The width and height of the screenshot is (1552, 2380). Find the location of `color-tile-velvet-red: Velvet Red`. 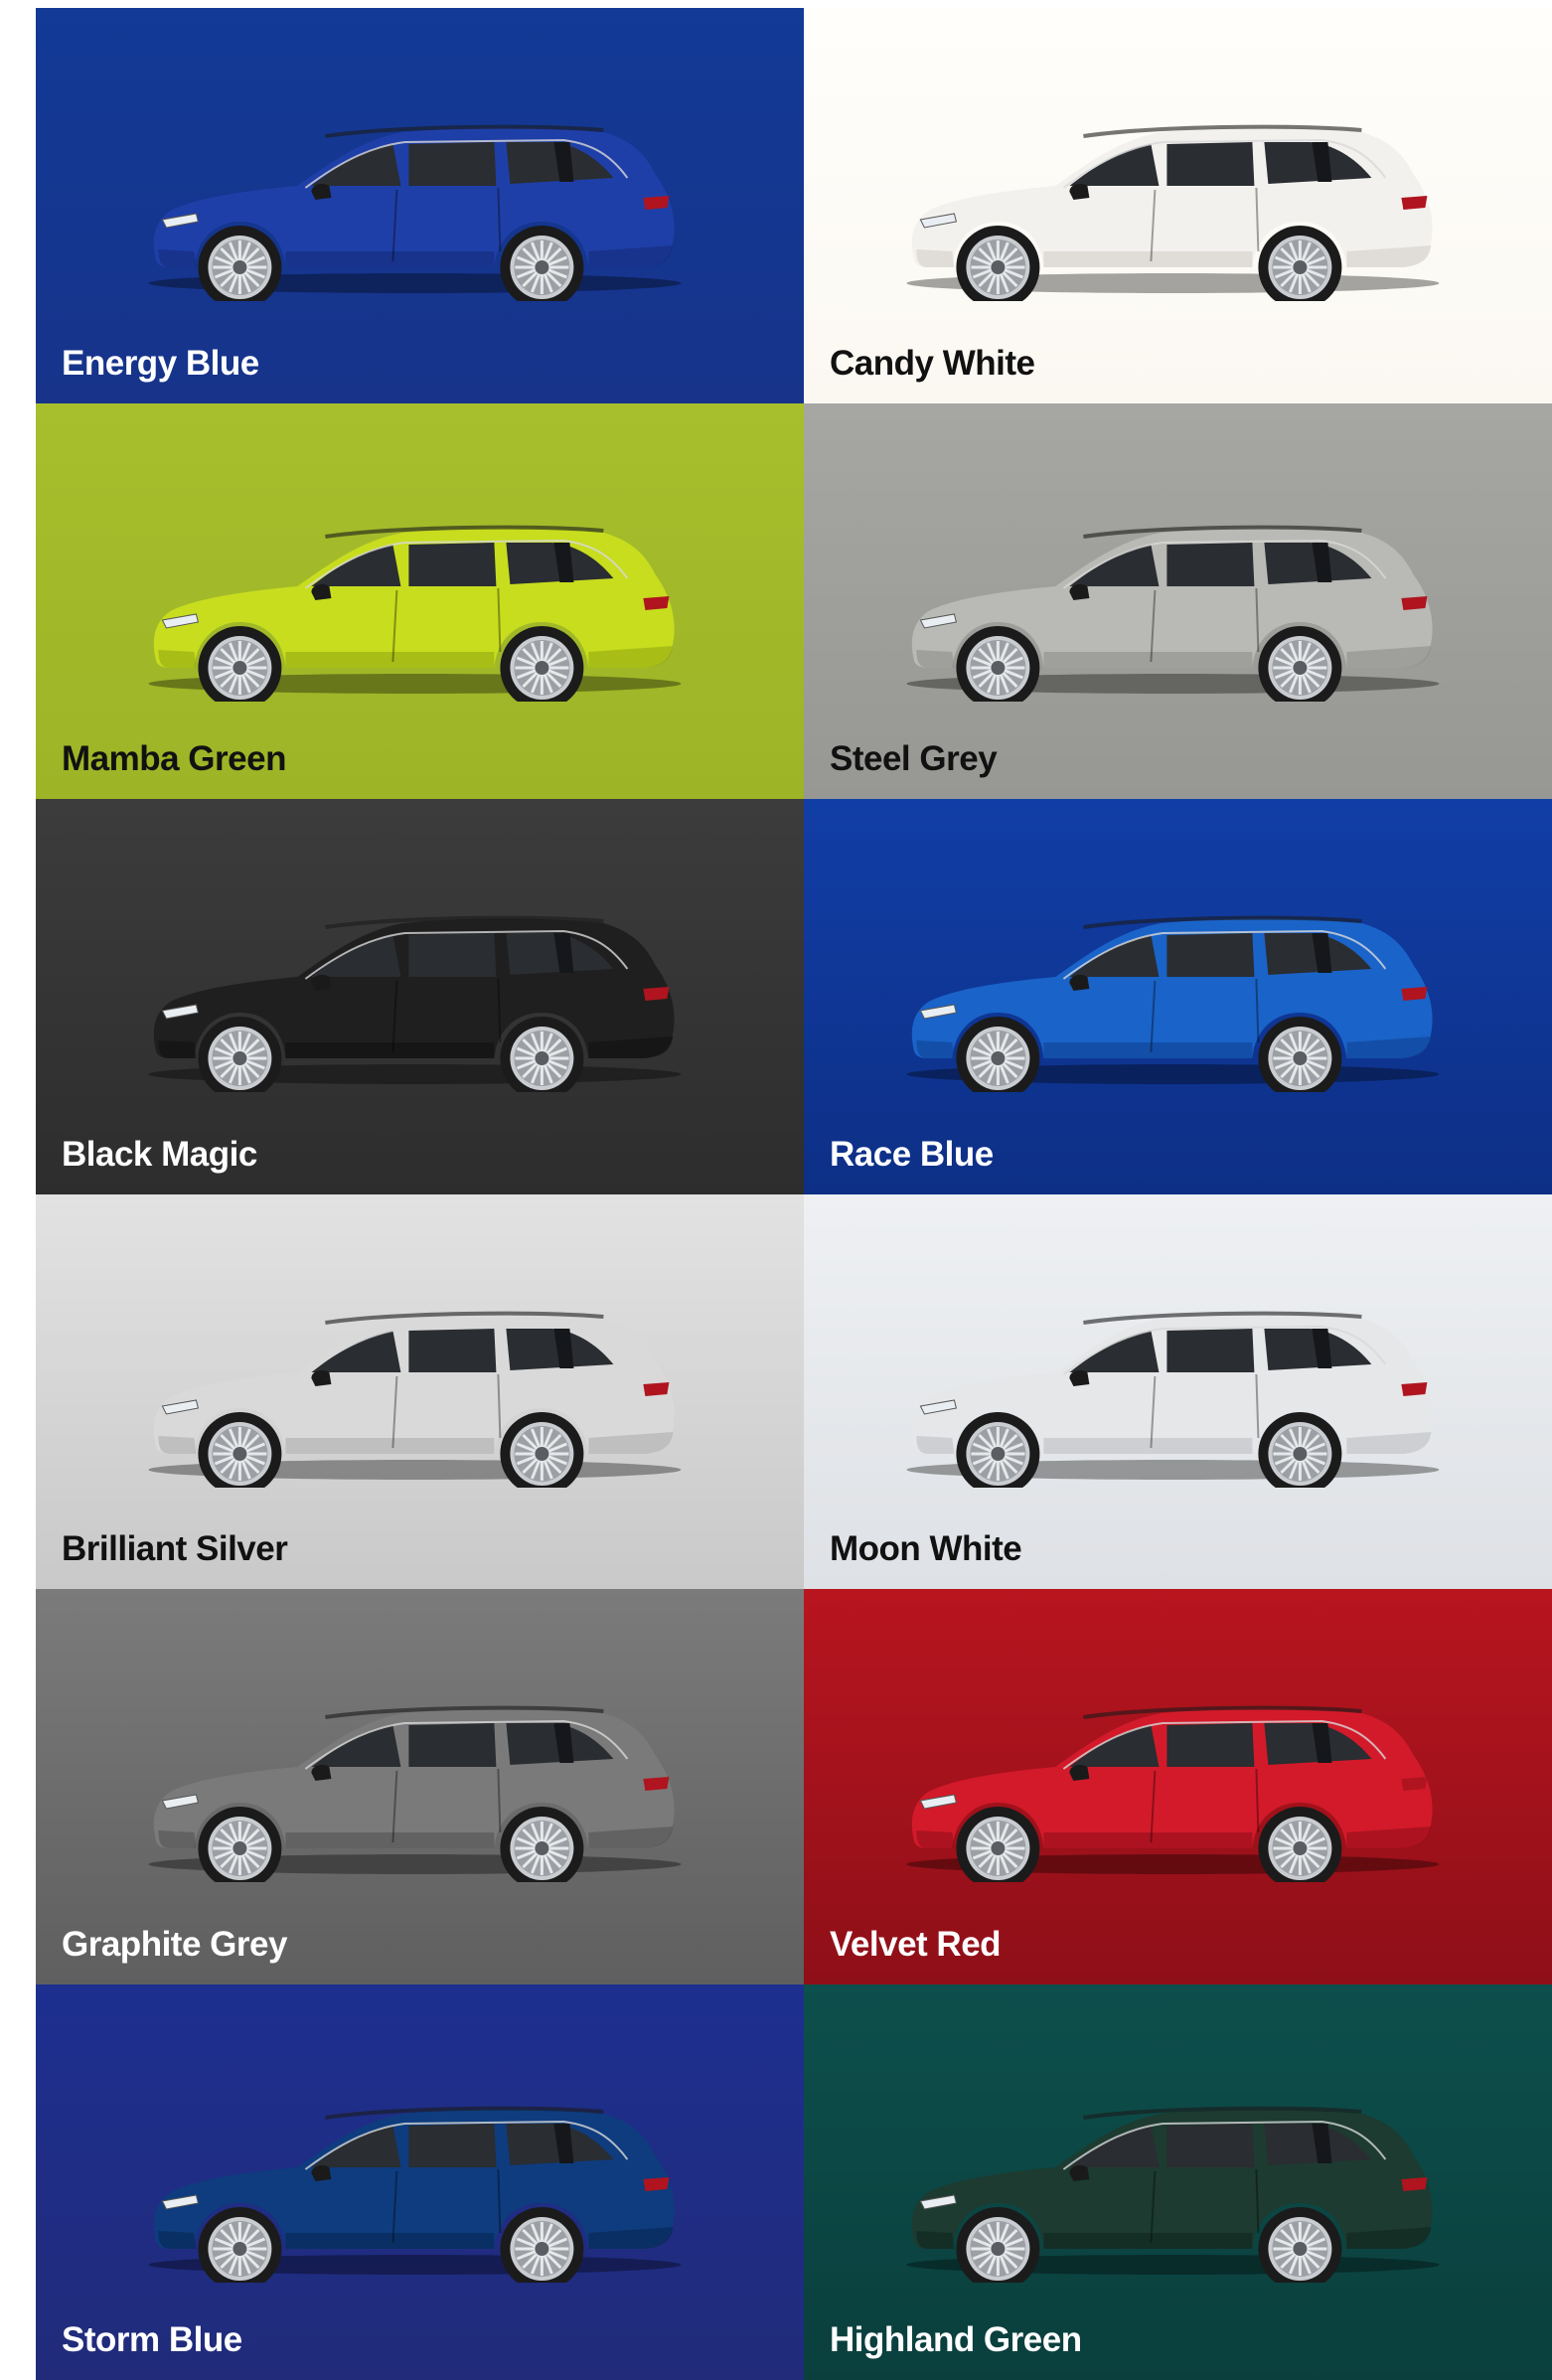

color-tile-velvet-red: Velvet Red is located at coordinates (1178, 1787).